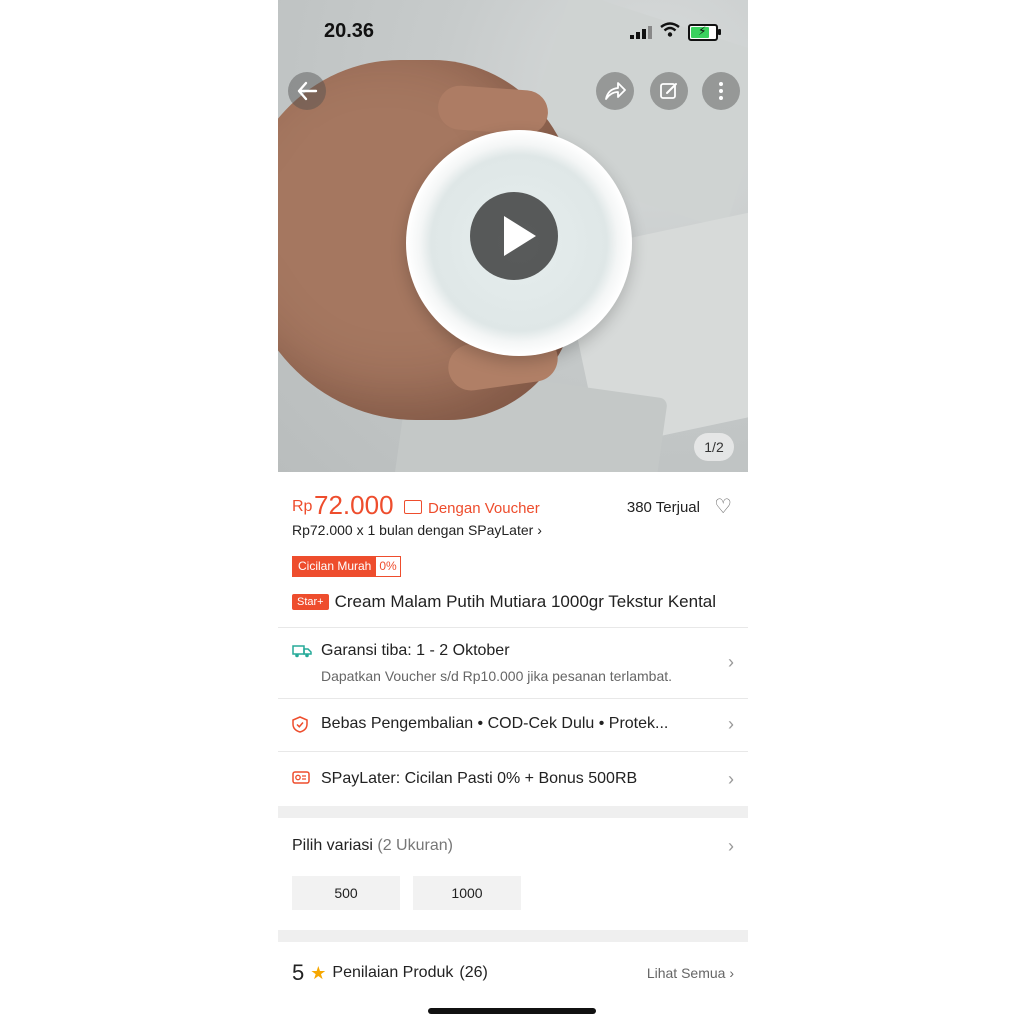  What do you see at coordinates (332, 845) in the screenshot?
I see `variation-label: Pilih variasi` at bounding box center [332, 845].